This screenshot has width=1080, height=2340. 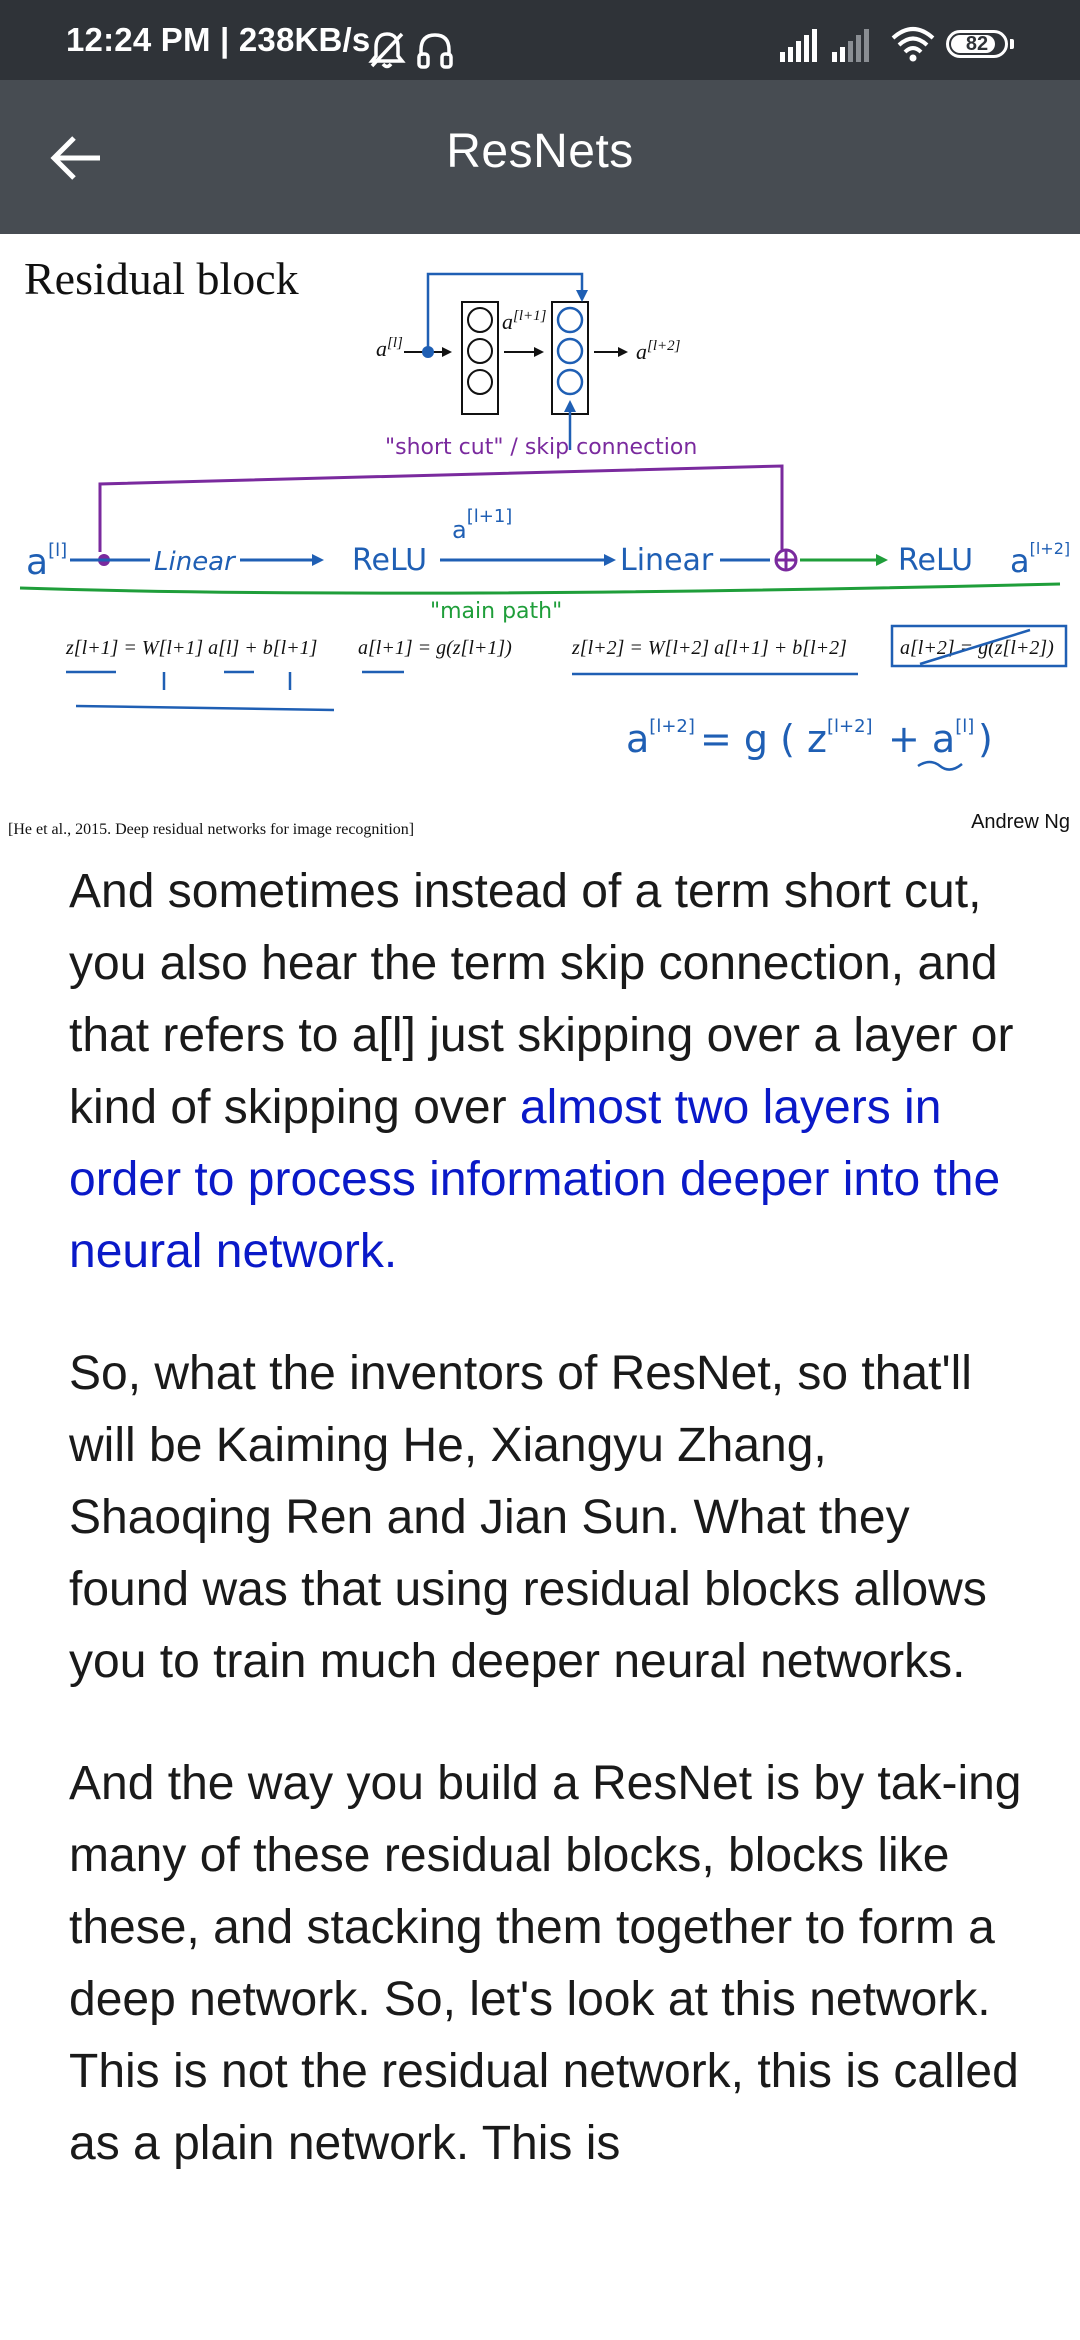 What do you see at coordinates (381, 348) in the screenshot?
I see `a-l-label: a` at bounding box center [381, 348].